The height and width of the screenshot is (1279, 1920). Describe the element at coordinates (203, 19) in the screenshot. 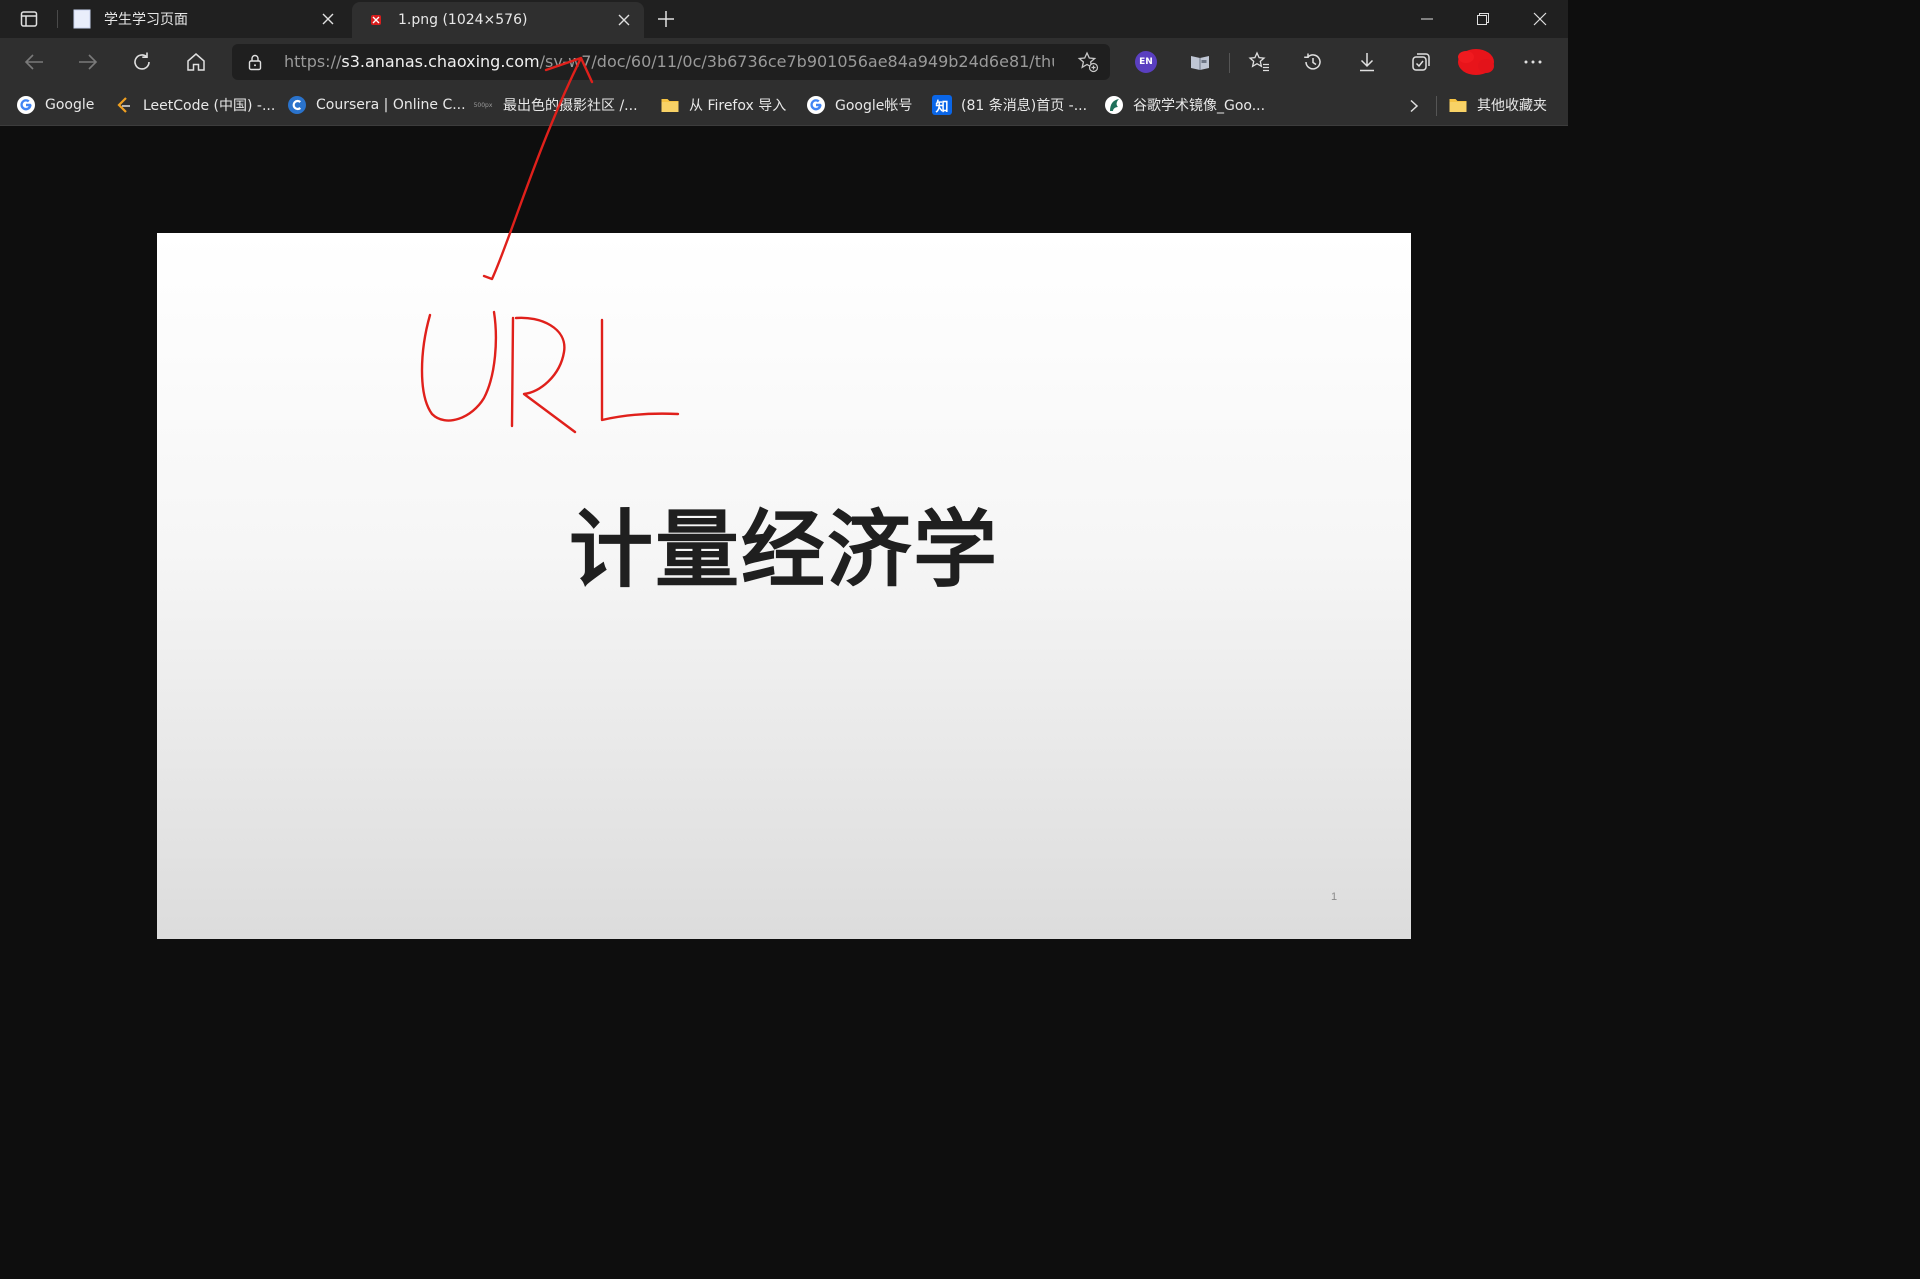

I see `tab-student-study: 学生学习页面` at that location.